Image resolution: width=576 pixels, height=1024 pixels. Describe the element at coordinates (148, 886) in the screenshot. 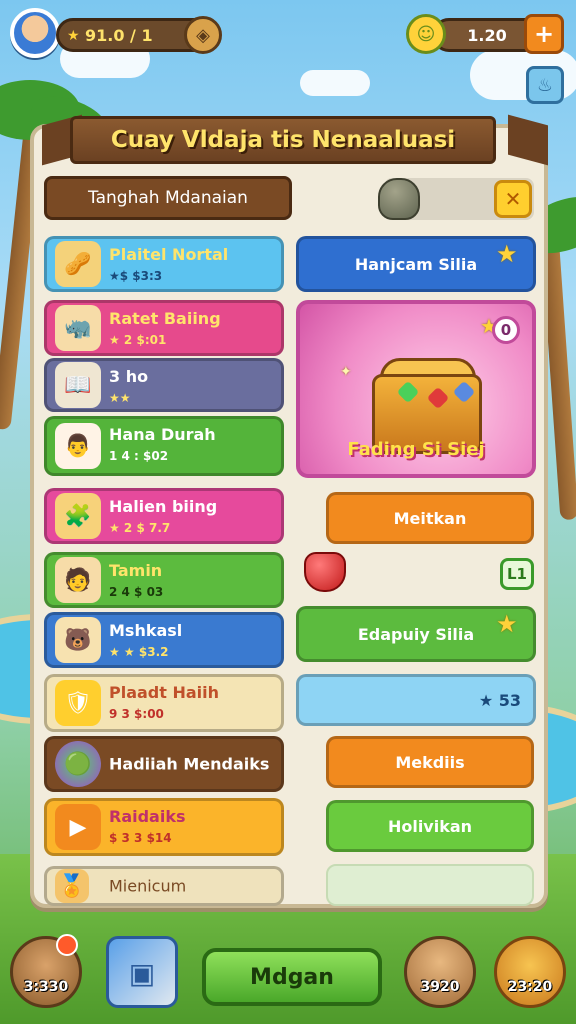

I see `item-name: Mienicum` at that location.